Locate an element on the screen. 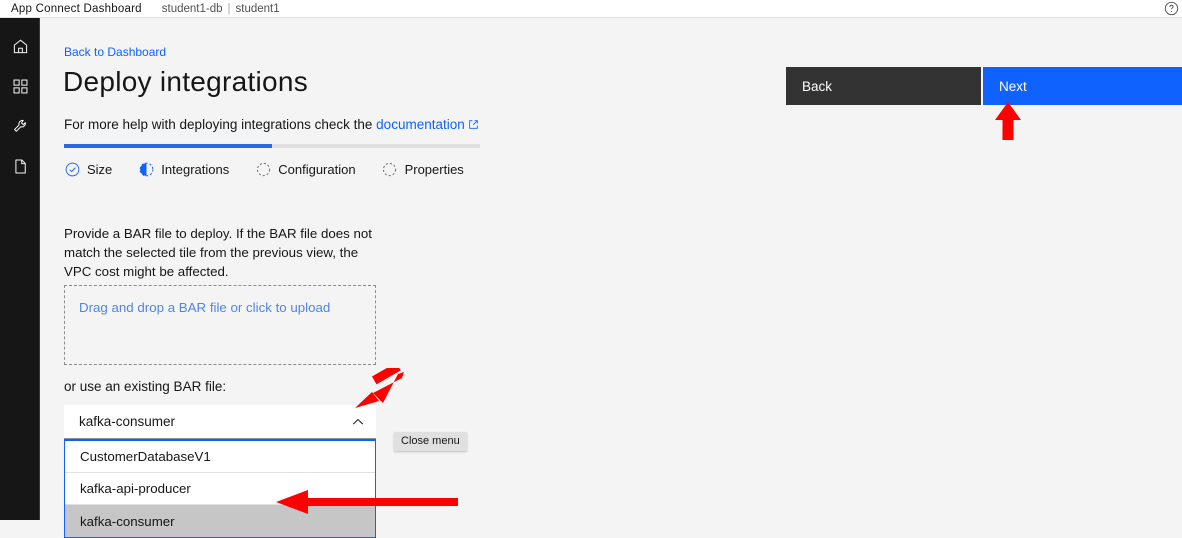 The height and width of the screenshot is (538, 1182). page-title: Deploy integrations is located at coordinates (186, 81).